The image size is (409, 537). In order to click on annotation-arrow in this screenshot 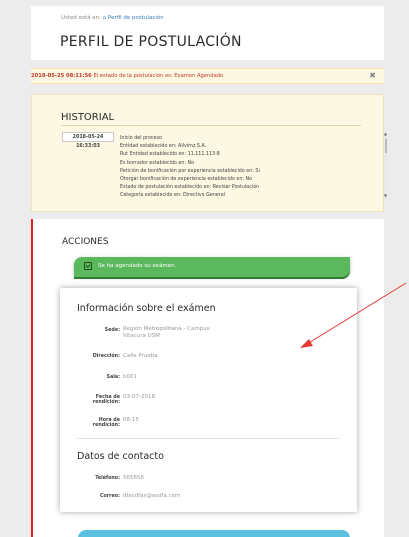, I will do `click(353, 315)`.